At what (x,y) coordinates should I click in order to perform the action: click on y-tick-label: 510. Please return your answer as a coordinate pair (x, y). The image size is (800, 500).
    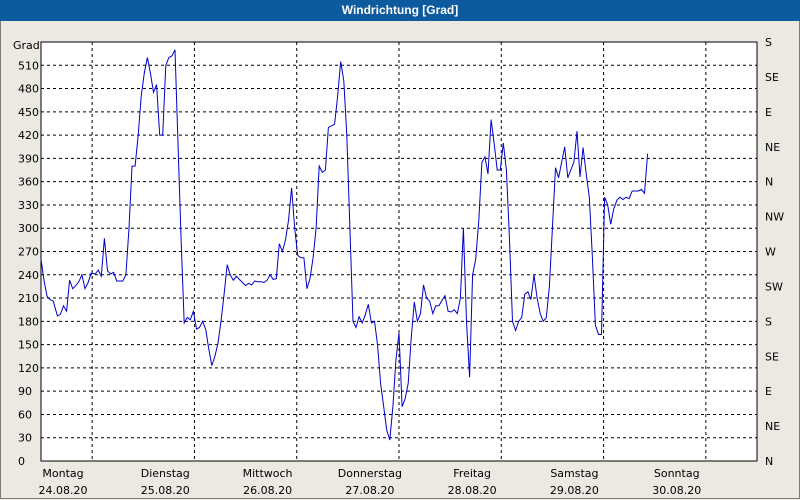
    Looking at the image, I should click on (28, 65).